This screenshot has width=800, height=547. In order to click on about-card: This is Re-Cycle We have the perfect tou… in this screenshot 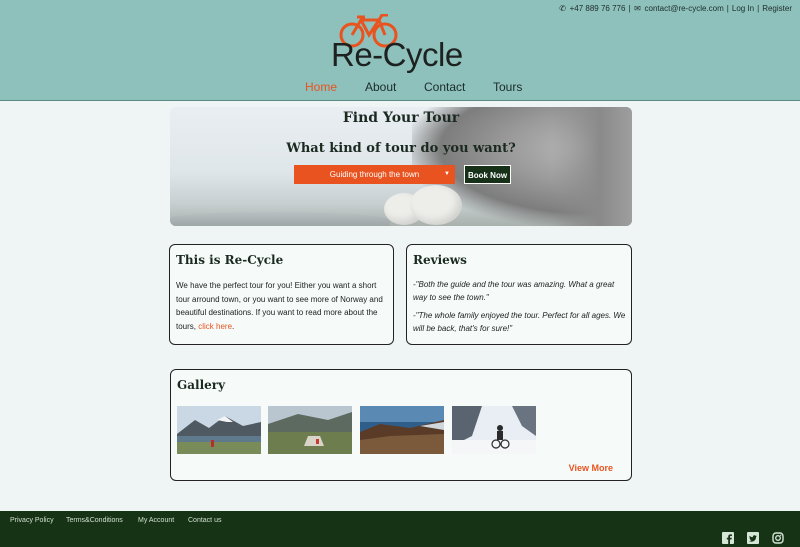, I will do `click(281, 294)`.